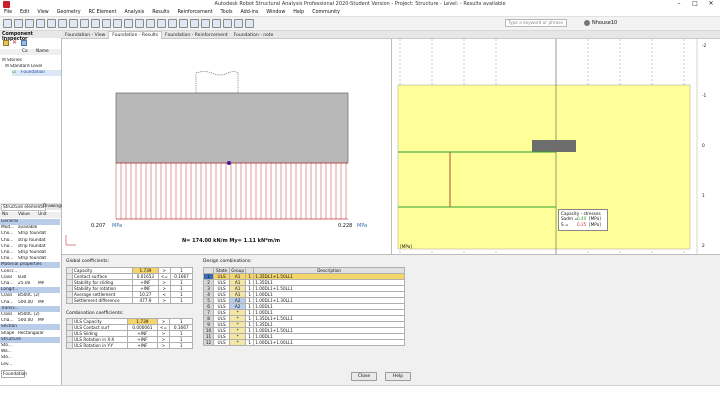  I want to click on close-button: Close, so click(364, 376).